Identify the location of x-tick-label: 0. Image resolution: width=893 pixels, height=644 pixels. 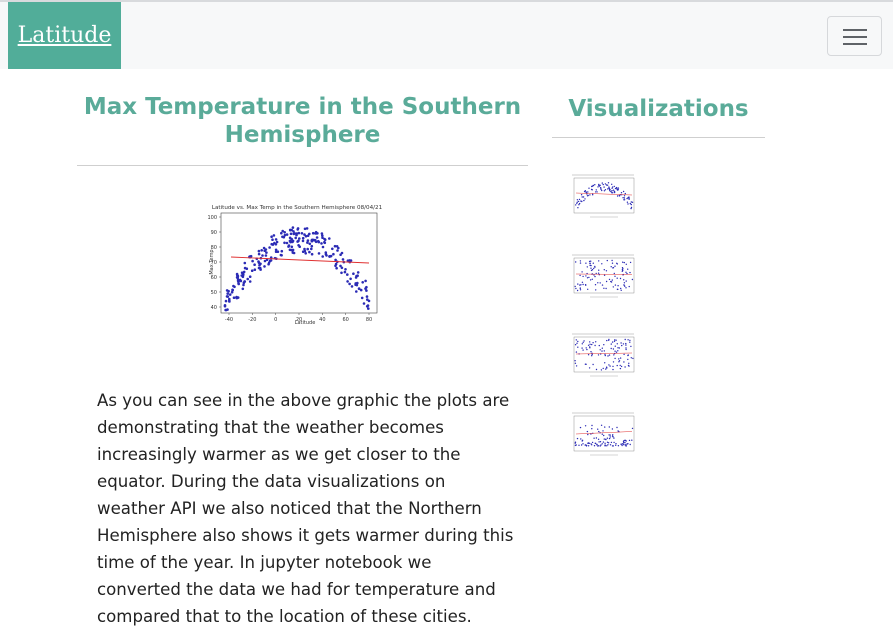
(275, 320).